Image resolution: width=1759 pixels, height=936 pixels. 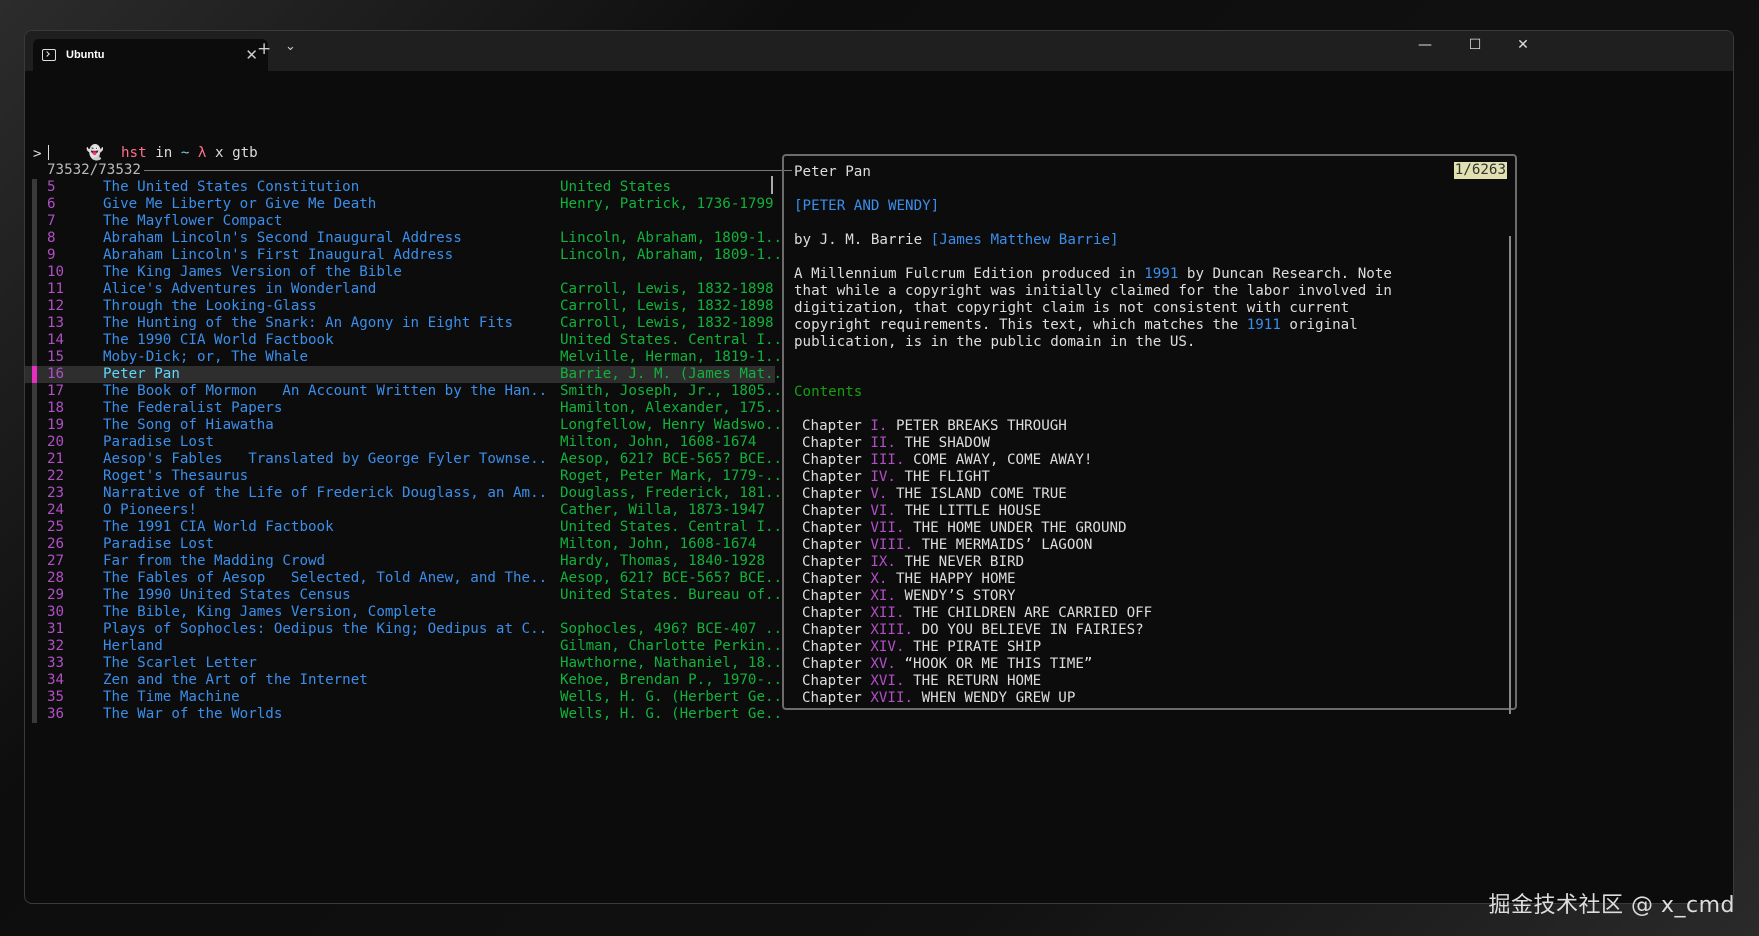 What do you see at coordinates (193, 714) in the screenshot?
I see `row-title: The War of the Worlds` at bounding box center [193, 714].